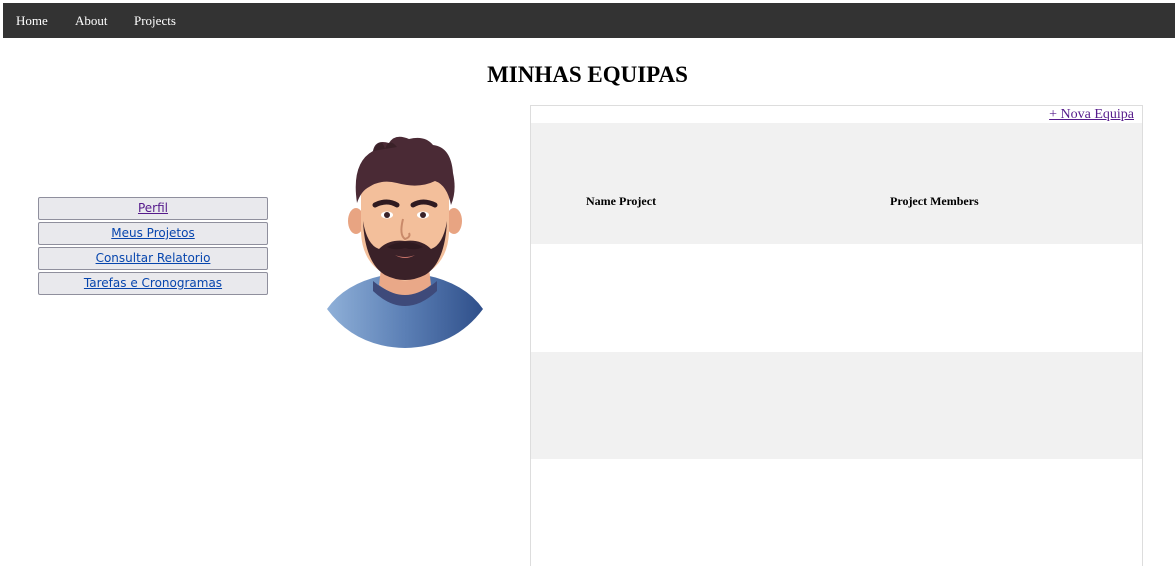 The image size is (1175, 566). What do you see at coordinates (32, 21) in the screenshot?
I see `nav-home-link: Home` at bounding box center [32, 21].